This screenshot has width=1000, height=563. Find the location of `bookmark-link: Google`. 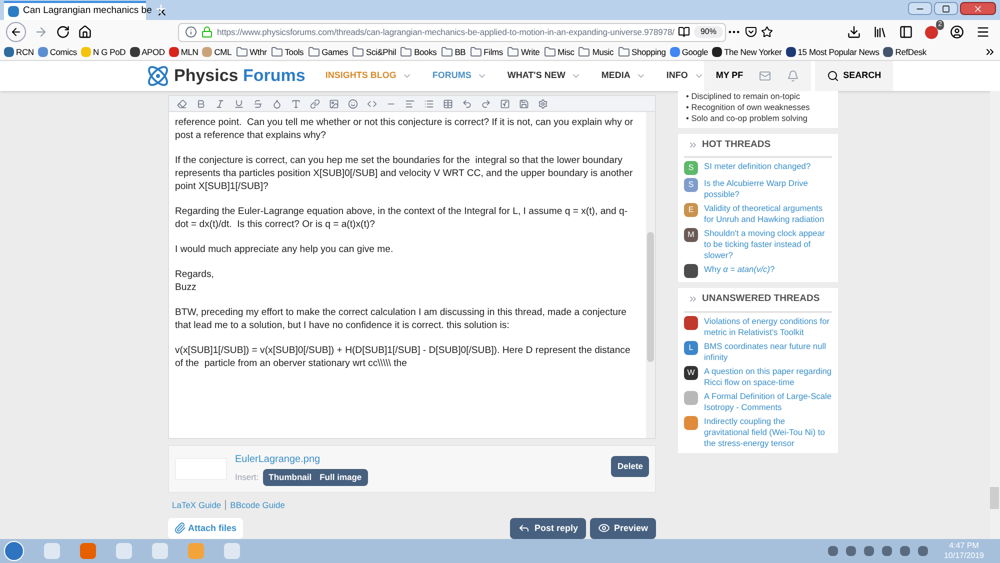

bookmark-link: Google is located at coordinates (695, 52).